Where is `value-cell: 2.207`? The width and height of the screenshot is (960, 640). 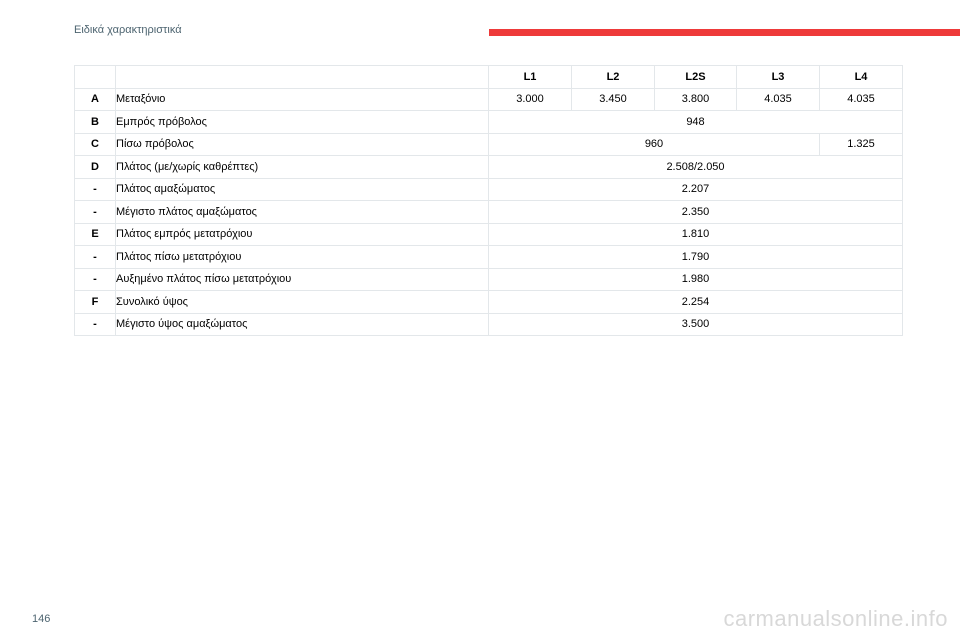
value-cell: 2.207 is located at coordinates (695, 189).